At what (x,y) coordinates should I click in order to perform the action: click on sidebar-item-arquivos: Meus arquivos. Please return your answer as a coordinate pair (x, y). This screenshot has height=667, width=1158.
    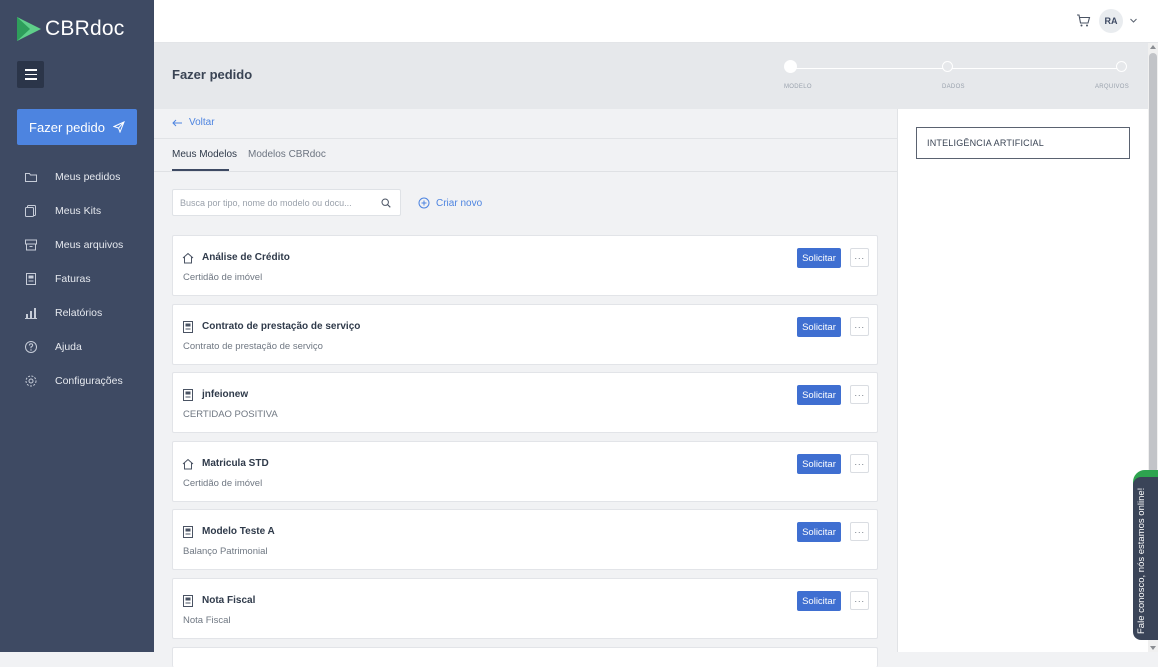
    Looking at the image, I should click on (77, 245).